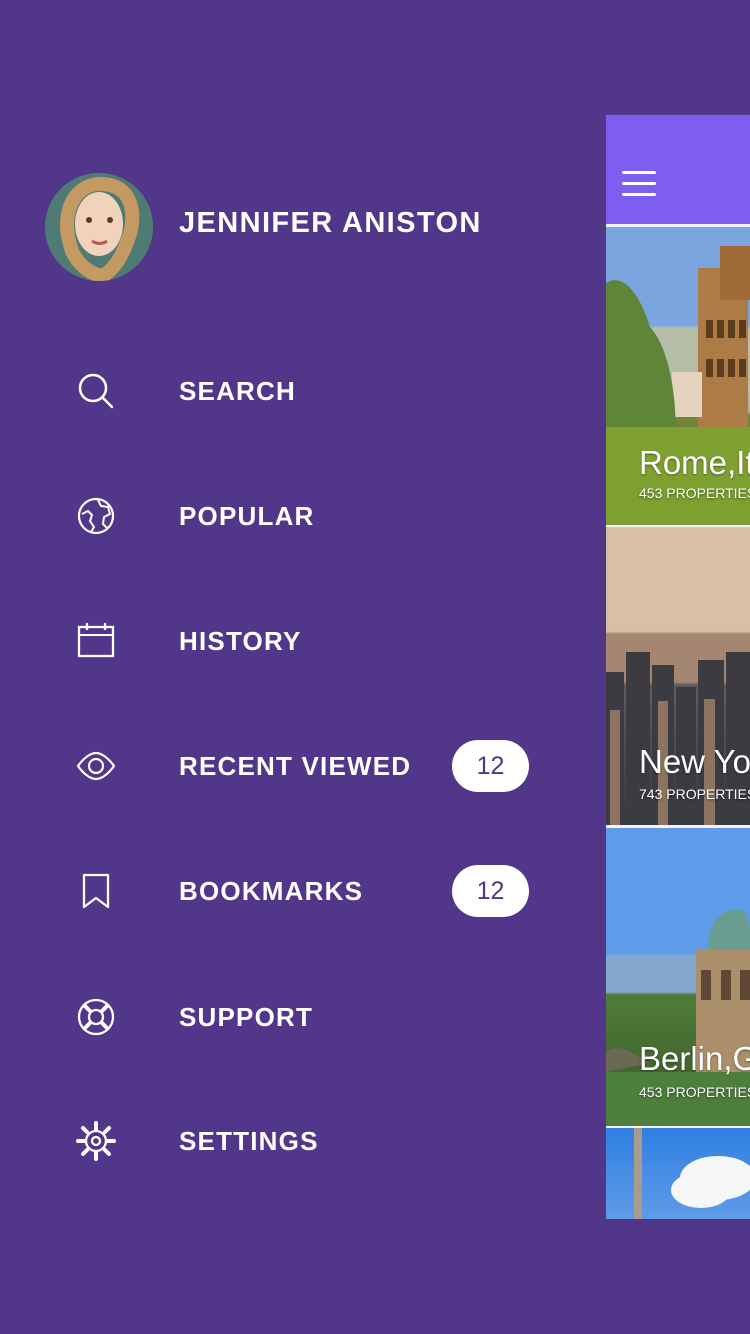 This screenshot has height=1334, width=750. What do you see at coordinates (678, 376) in the screenshot?
I see `city-card-rome: Rome,Ita 453 PROPERTIES` at bounding box center [678, 376].